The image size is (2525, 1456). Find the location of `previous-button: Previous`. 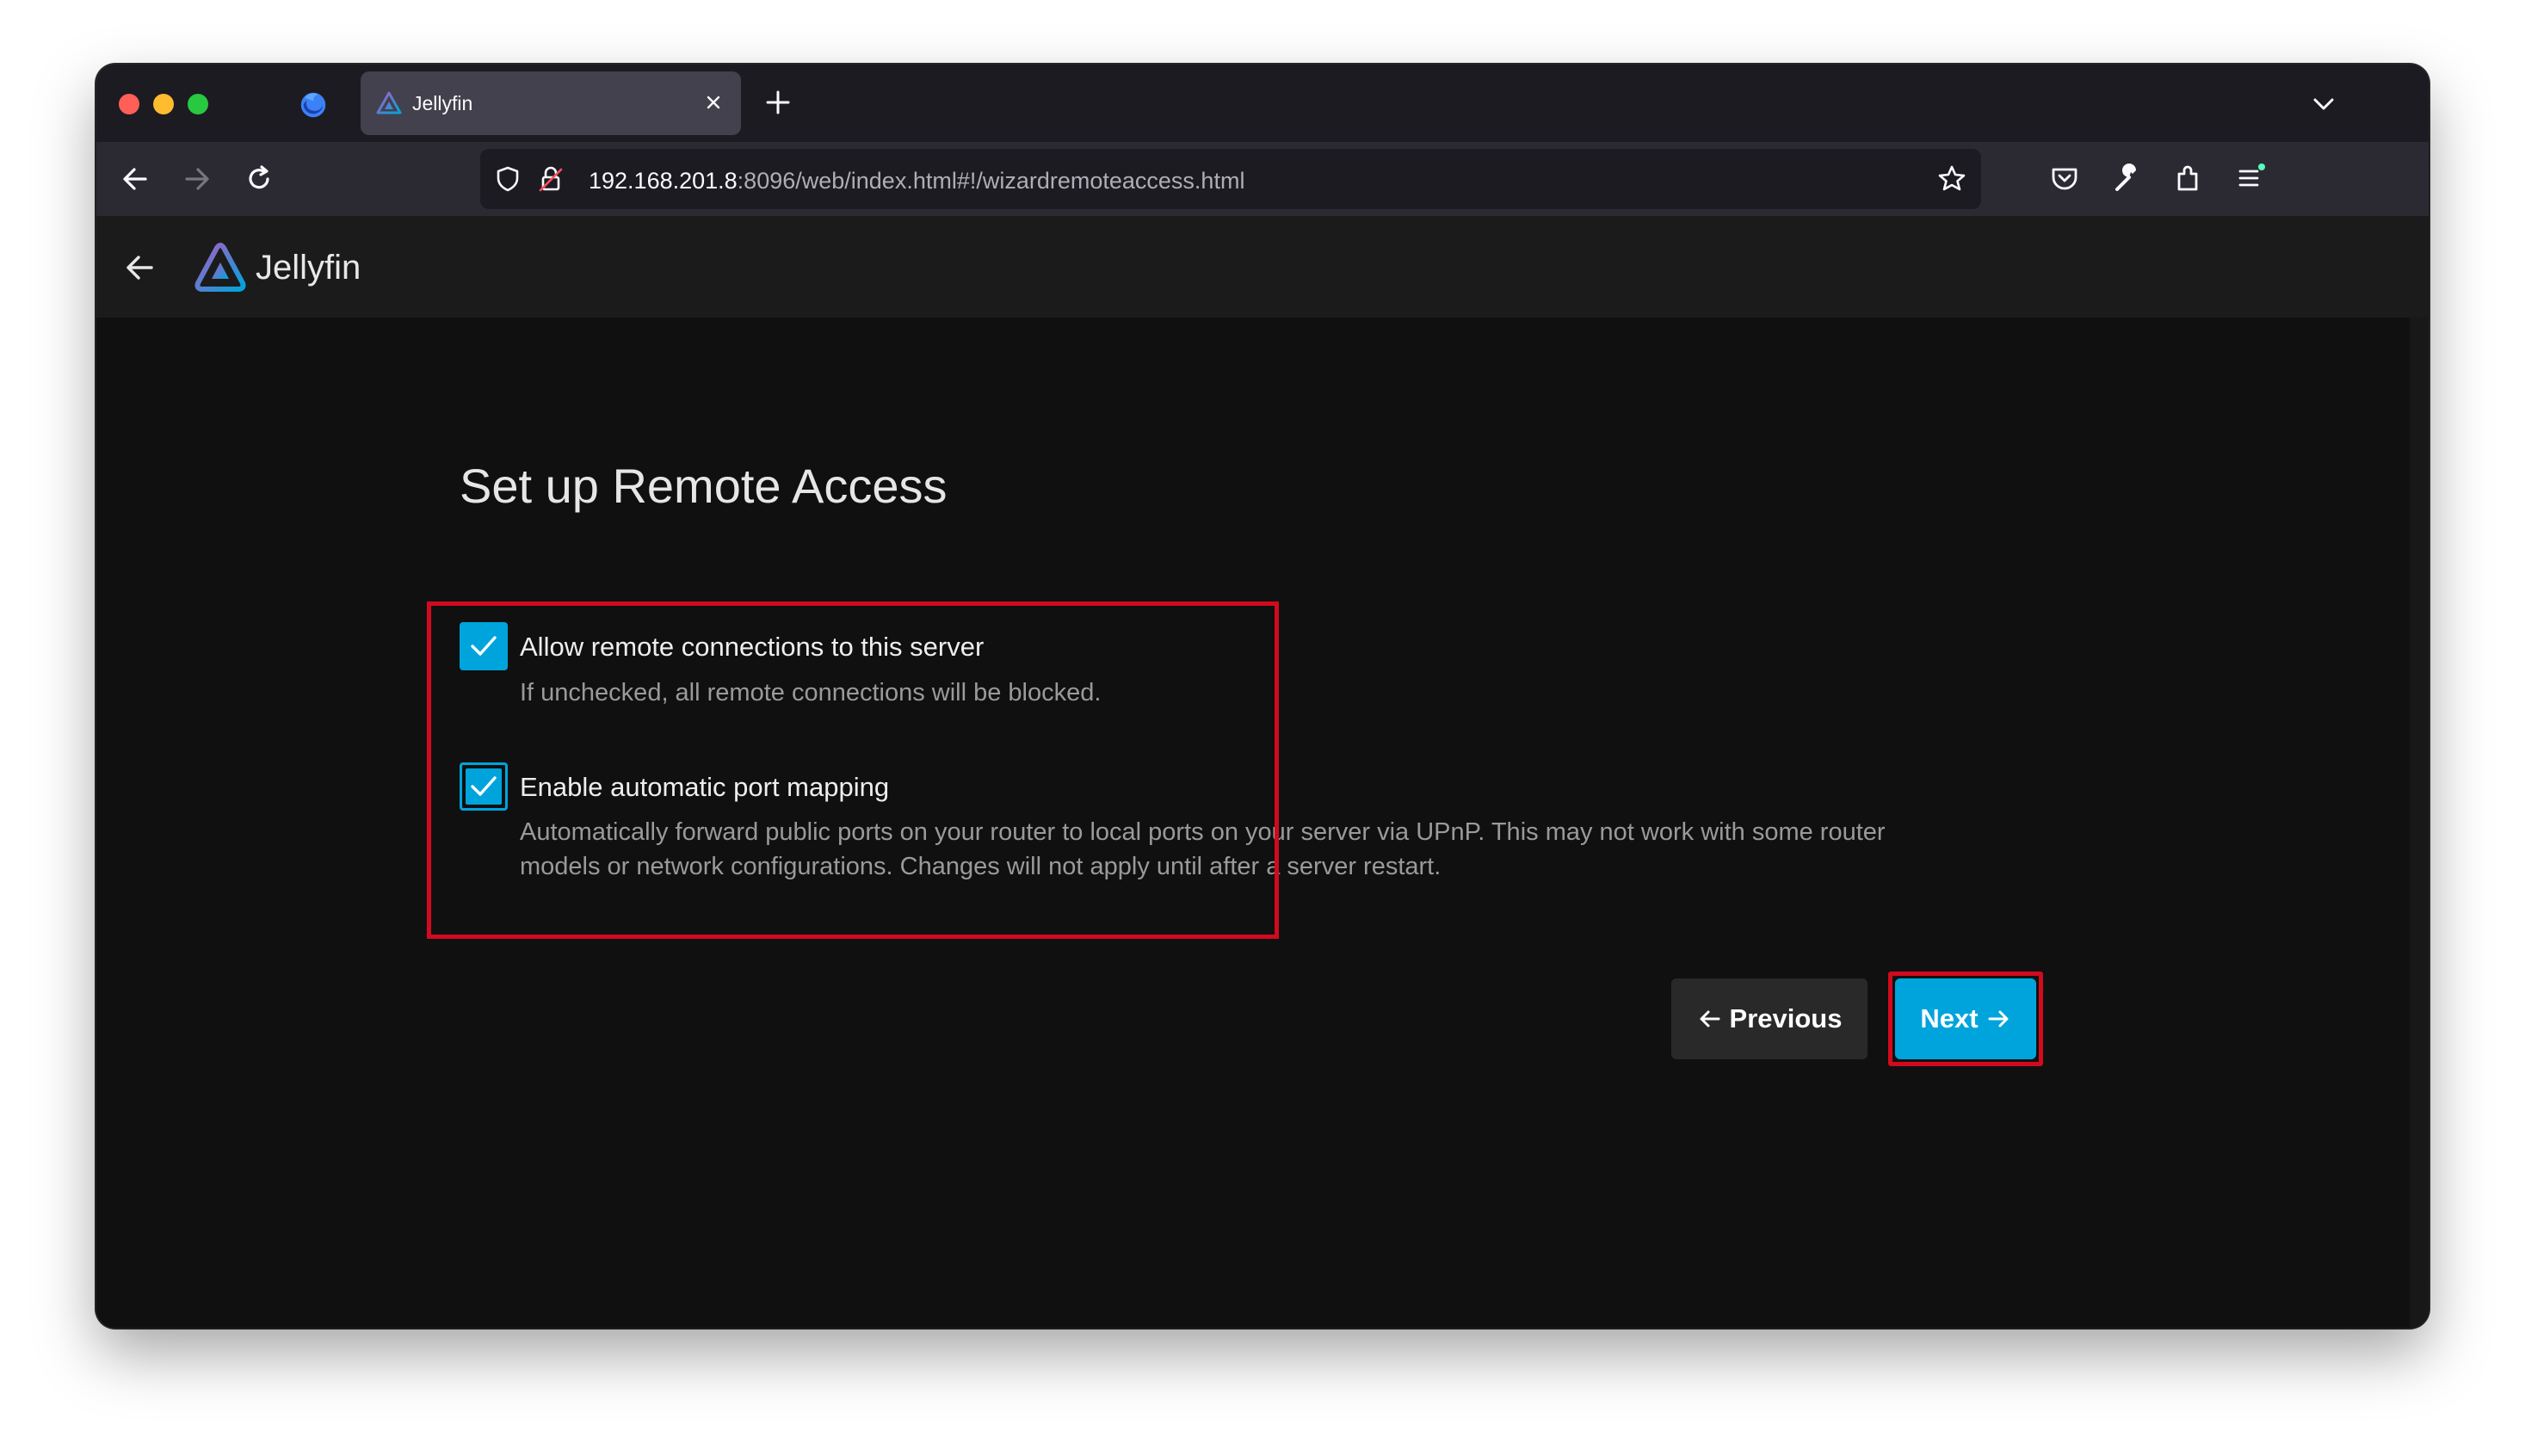

previous-button: Previous is located at coordinates (1769, 1019).